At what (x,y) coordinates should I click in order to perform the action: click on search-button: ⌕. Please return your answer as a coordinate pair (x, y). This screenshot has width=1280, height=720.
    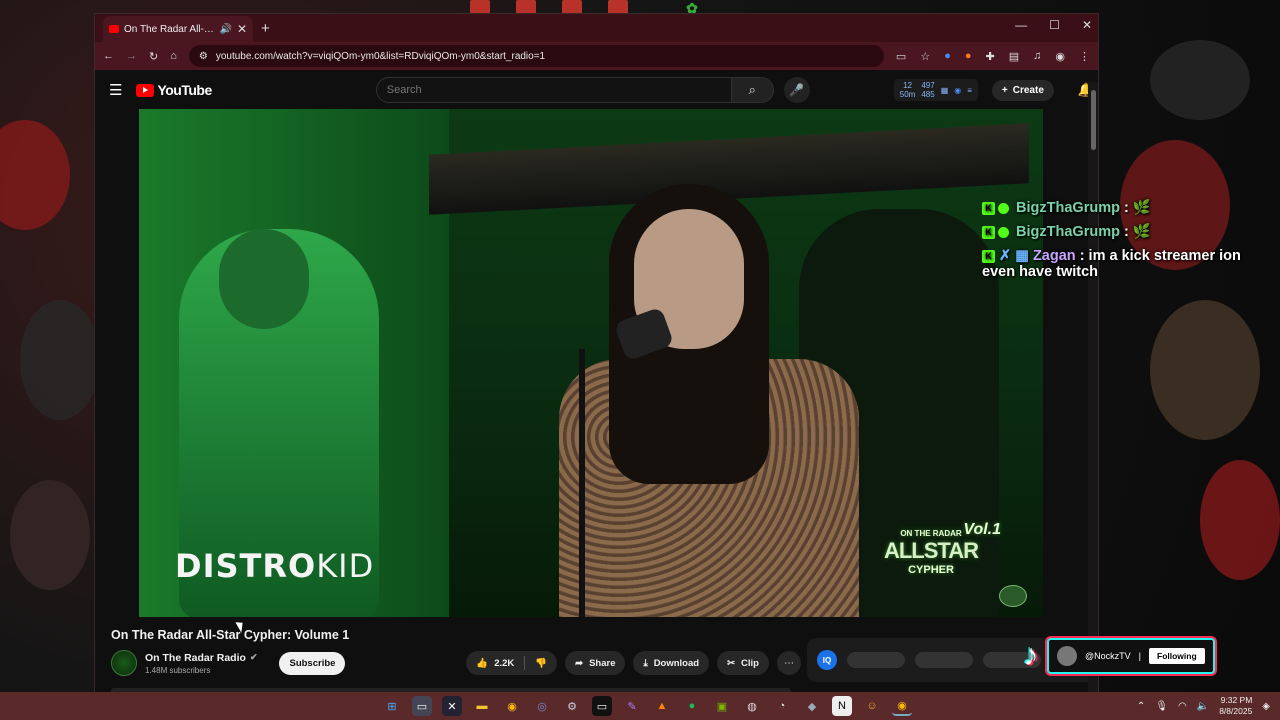
    Looking at the image, I should click on (752, 90).